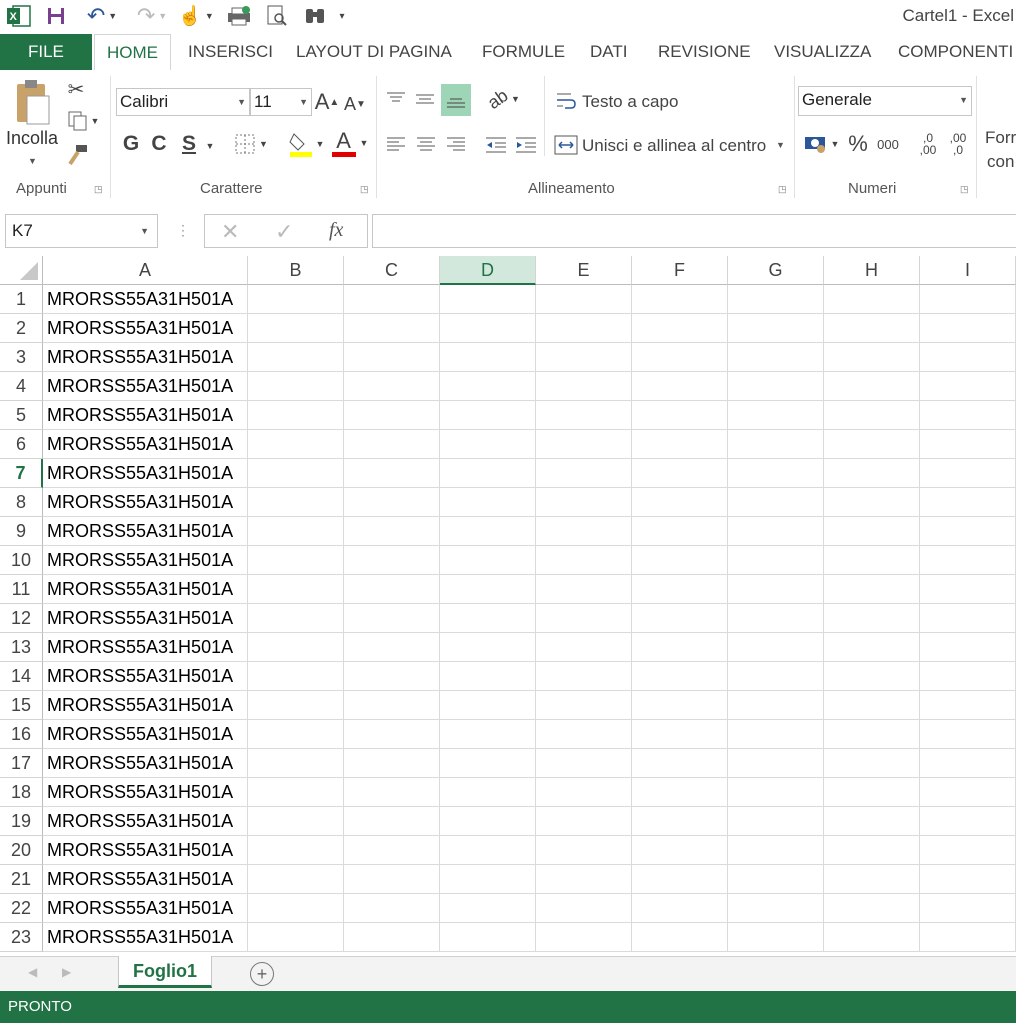  What do you see at coordinates (131, 144) in the screenshot?
I see `bold-button: G` at bounding box center [131, 144].